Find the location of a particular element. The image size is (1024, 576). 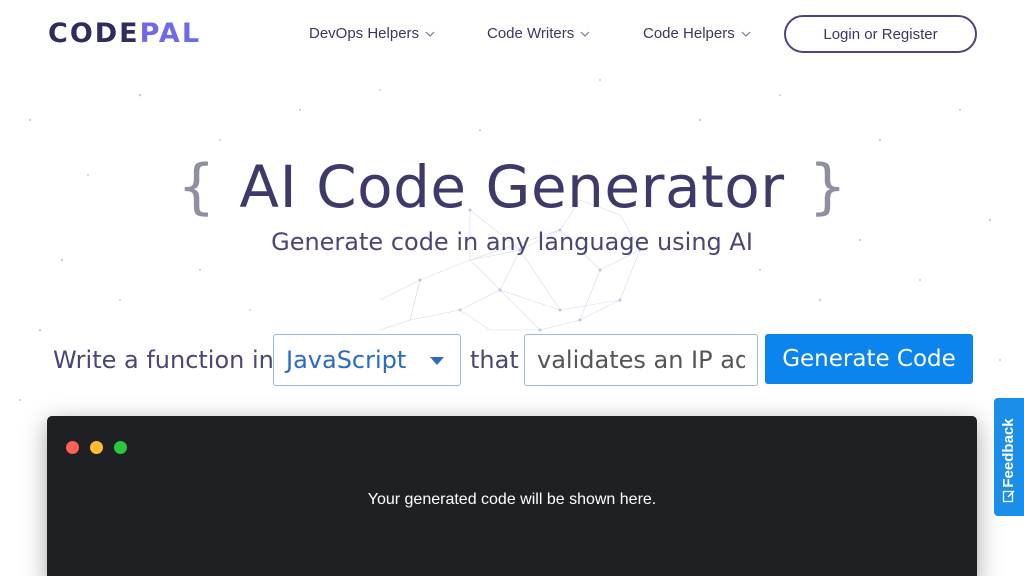

prompt-prefix: Write a function in is located at coordinates (163, 360).